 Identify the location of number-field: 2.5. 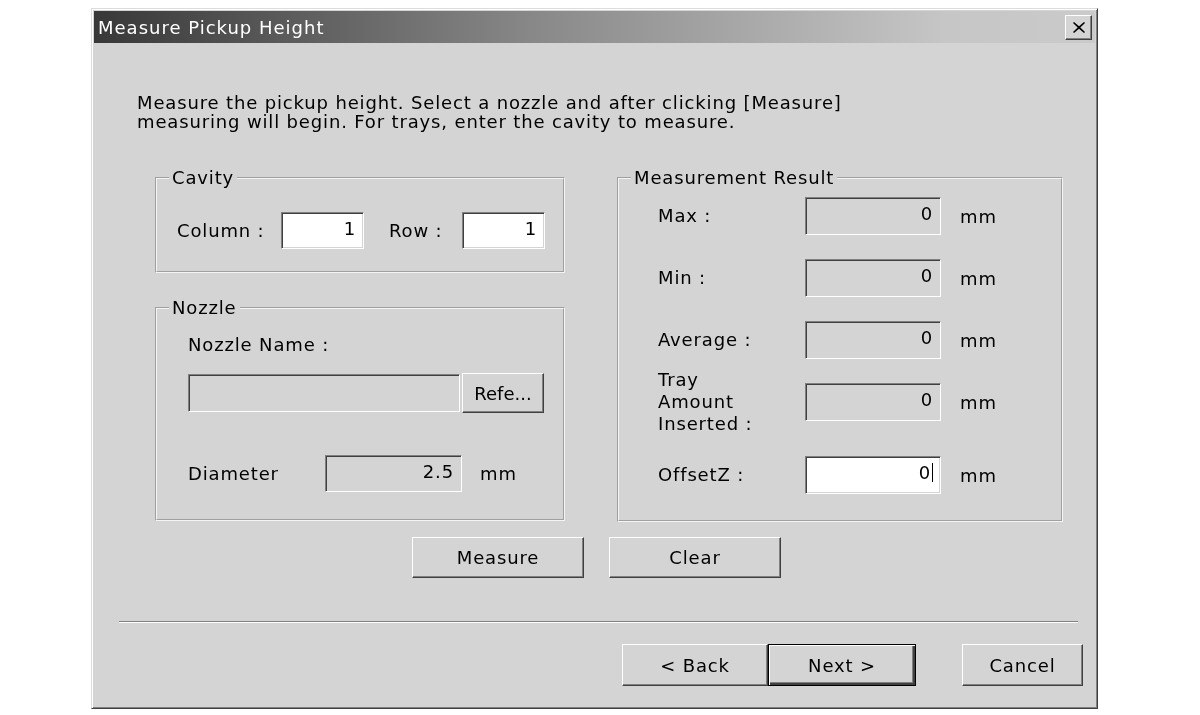
(393, 473).